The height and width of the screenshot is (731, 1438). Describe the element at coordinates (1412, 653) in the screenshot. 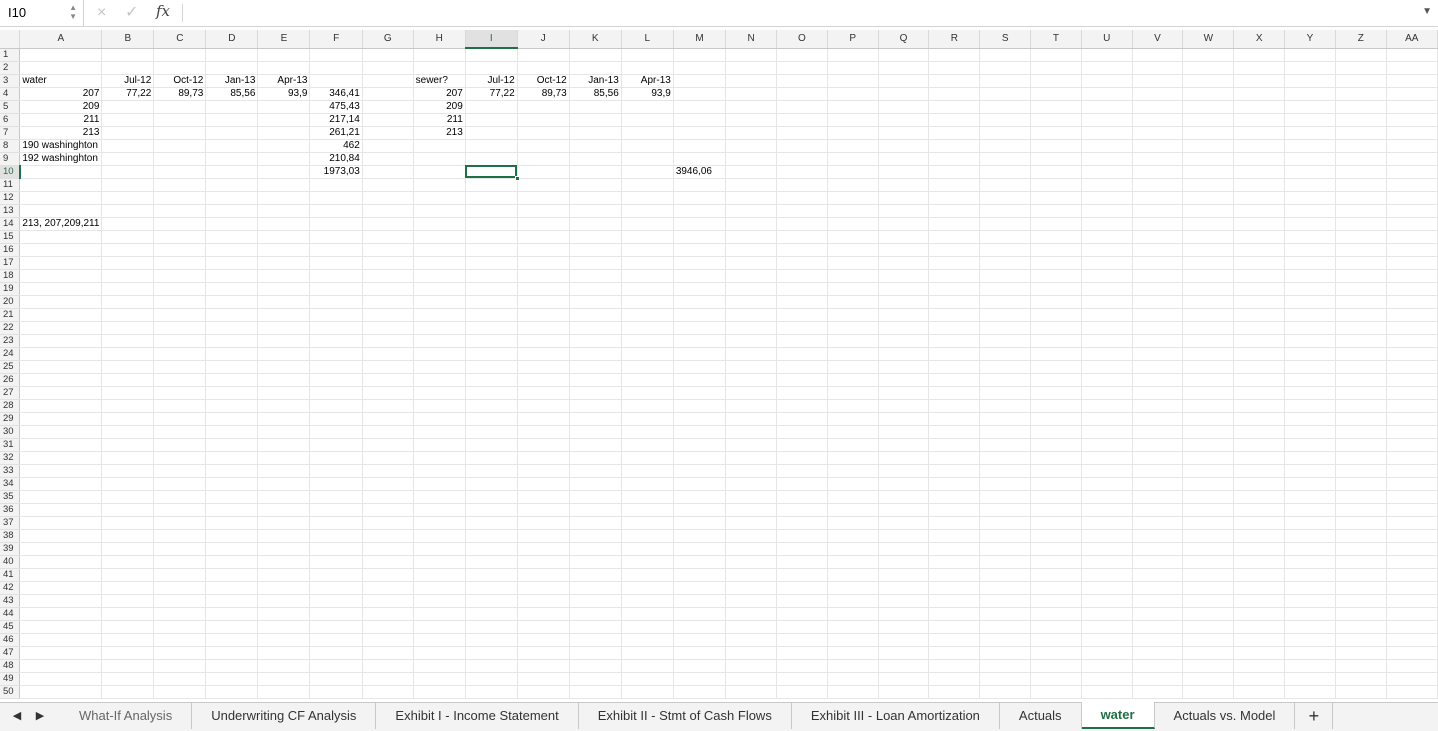

I see `cell-aa47` at that location.